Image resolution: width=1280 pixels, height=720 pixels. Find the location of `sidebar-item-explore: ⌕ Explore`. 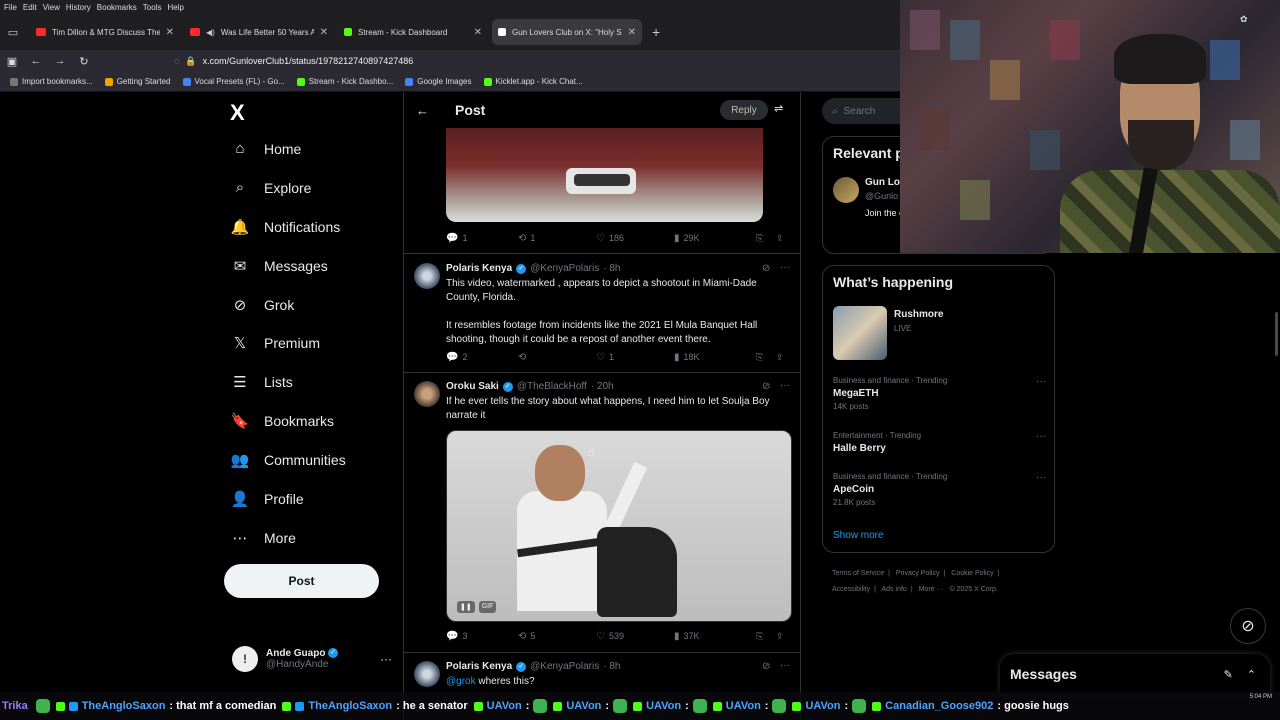

sidebar-item-explore: ⌕ Explore is located at coordinates (271, 187).